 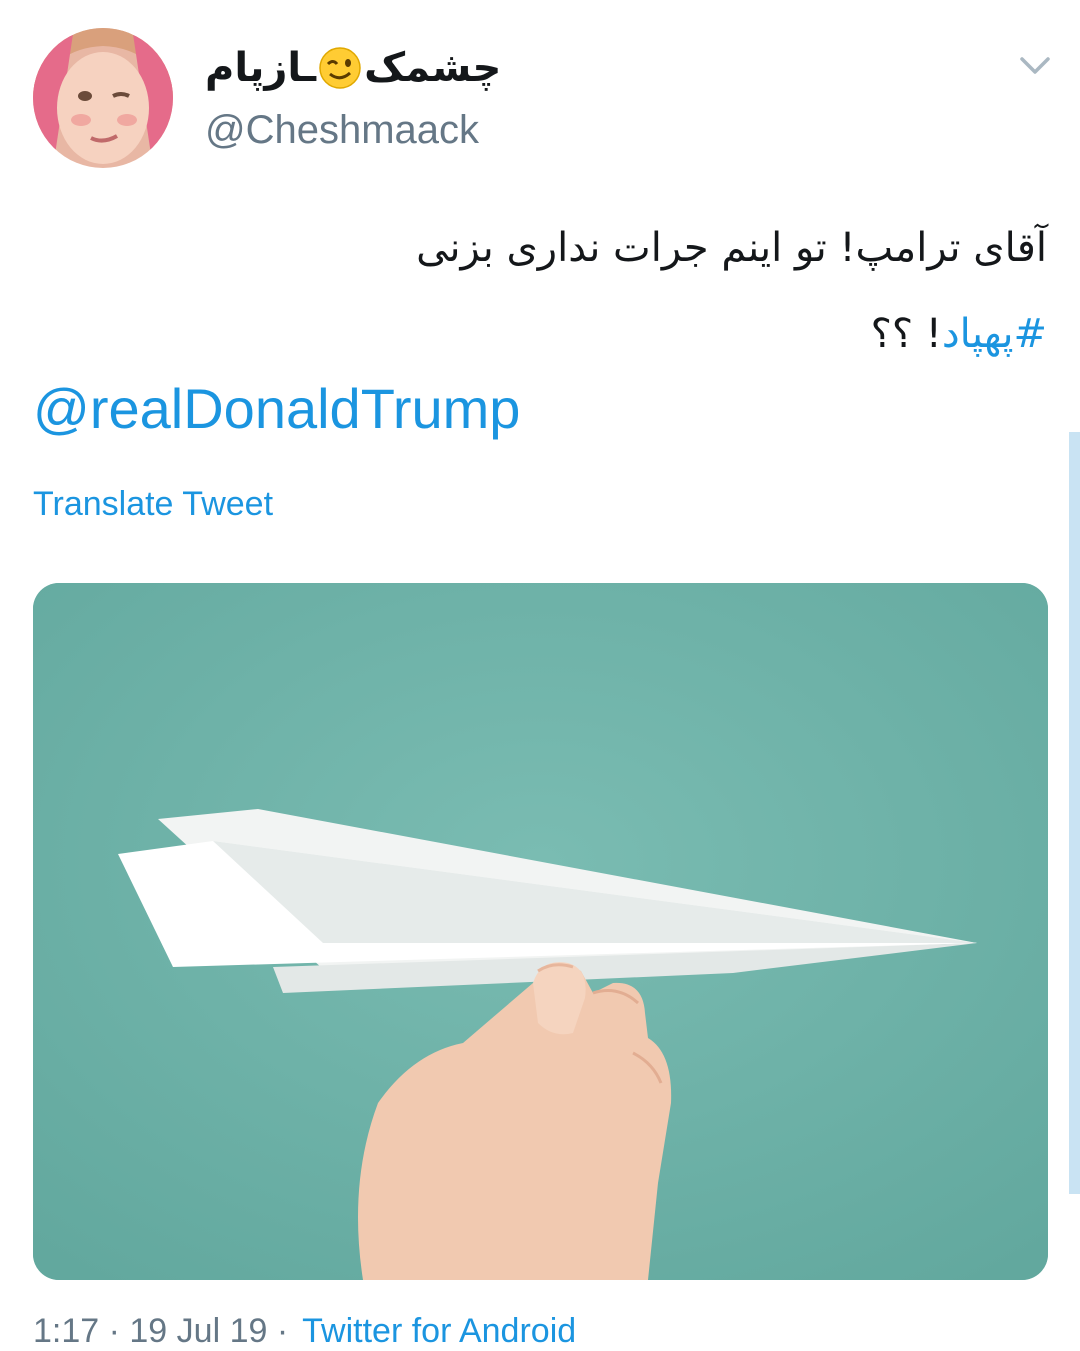 I want to click on translate-tweet-button: Translate Tweet, so click(x=153, y=504).